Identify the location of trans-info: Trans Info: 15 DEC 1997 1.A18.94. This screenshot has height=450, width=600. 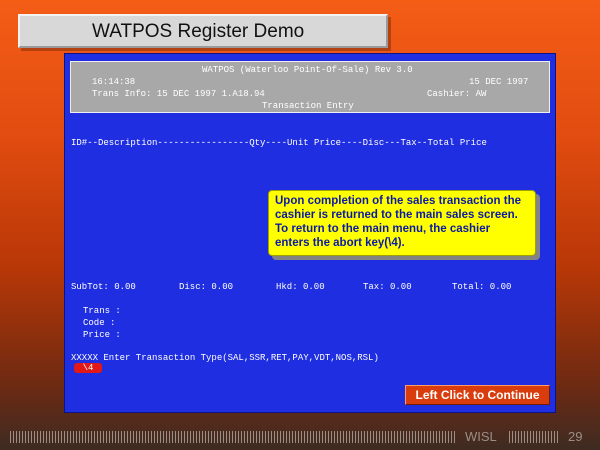
(178, 94).